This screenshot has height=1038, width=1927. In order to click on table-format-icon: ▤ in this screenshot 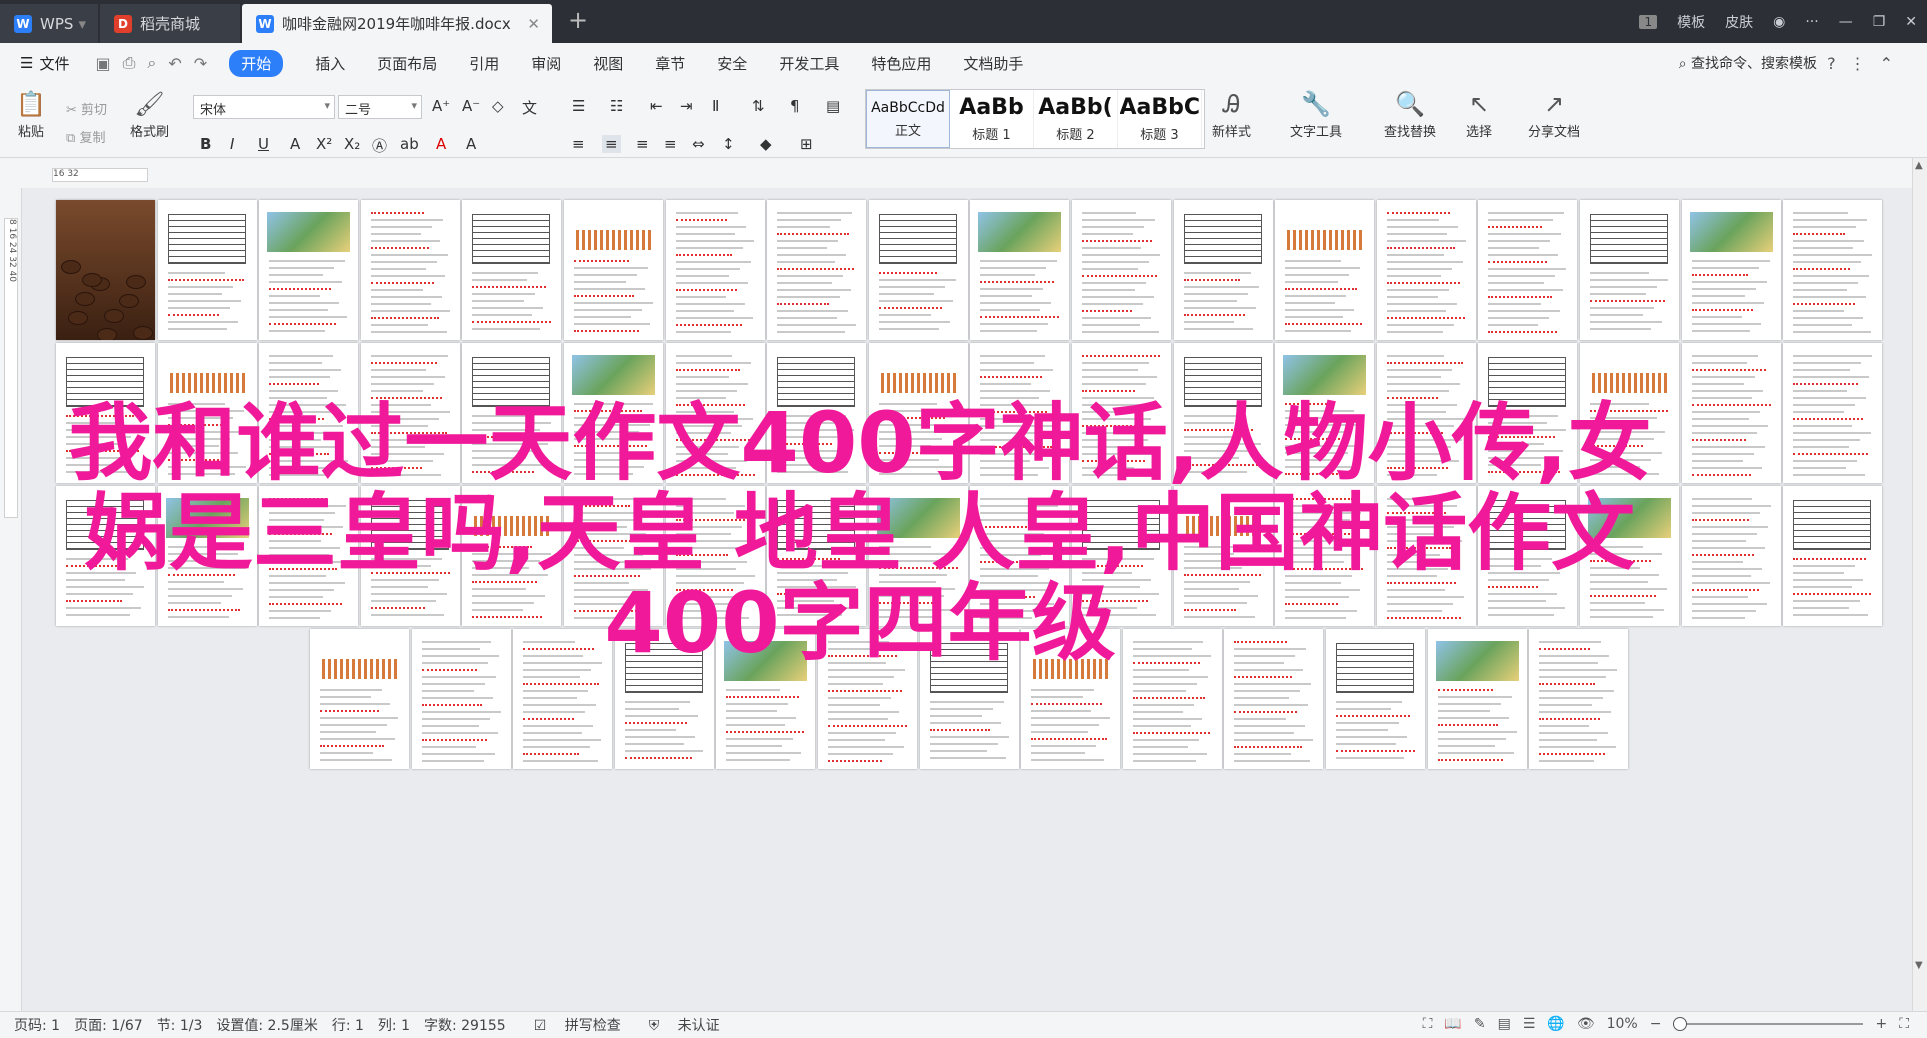, I will do `click(833, 106)`.